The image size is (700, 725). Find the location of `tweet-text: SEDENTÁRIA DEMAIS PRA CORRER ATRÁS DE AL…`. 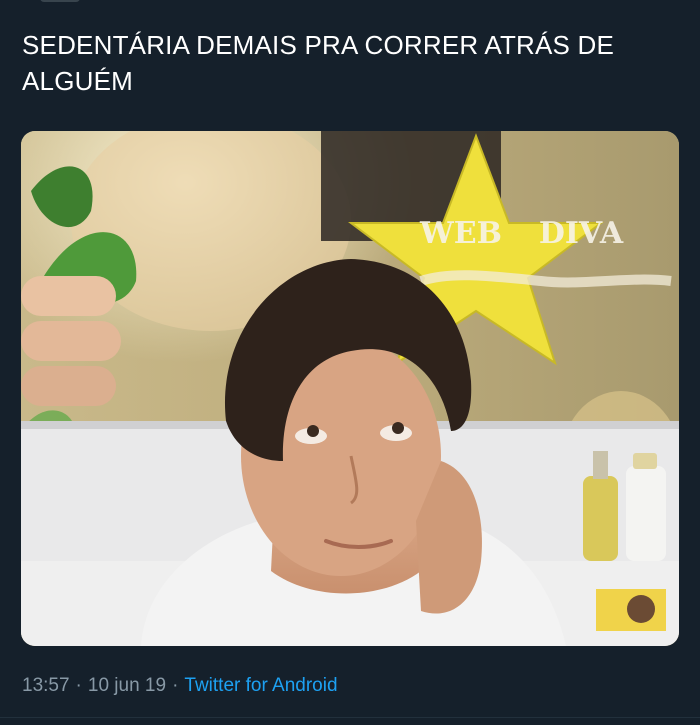

tweet-text: SEDENTÁRIA DEMAIS PRA CORRER ATRÁS DE AL… is located at coordinates (318, 63).